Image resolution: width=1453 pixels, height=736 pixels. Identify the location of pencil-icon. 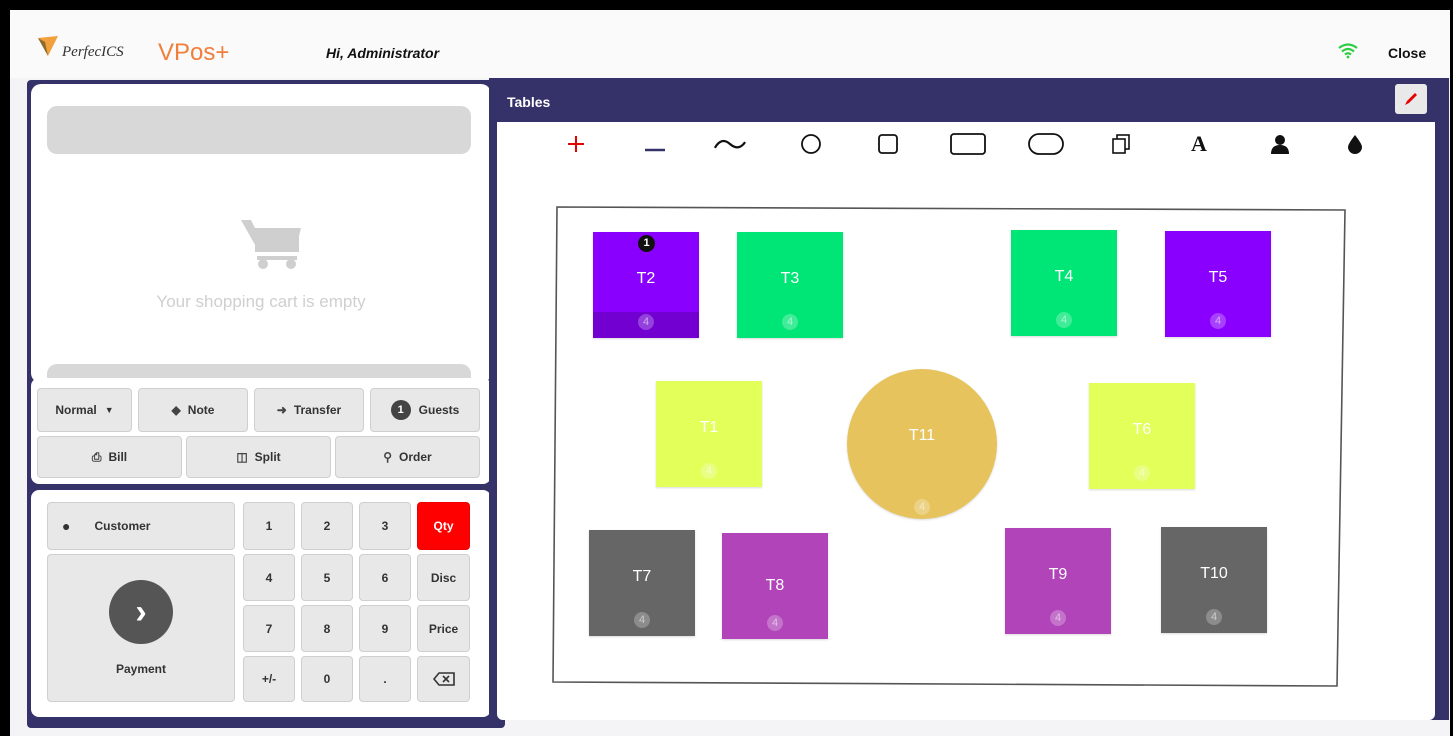
(1411, 99).